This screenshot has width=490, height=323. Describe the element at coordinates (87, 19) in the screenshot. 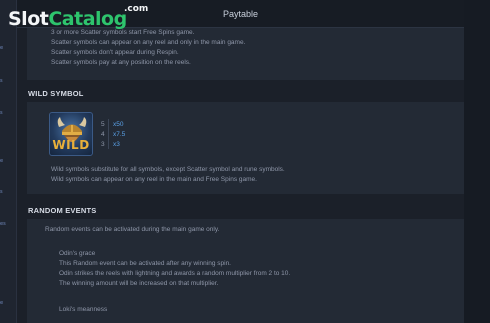

I see `logo-text-catalog: Catalog` at that location.